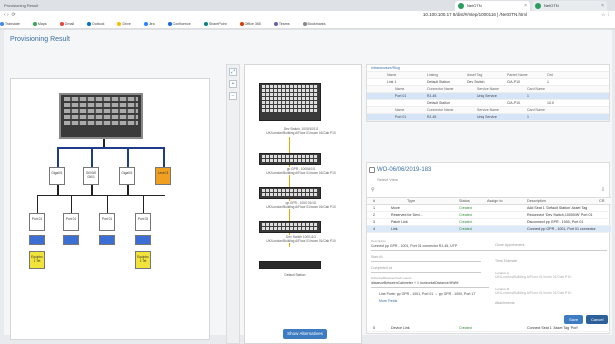  I want to click on server-image, so click(101, 116).